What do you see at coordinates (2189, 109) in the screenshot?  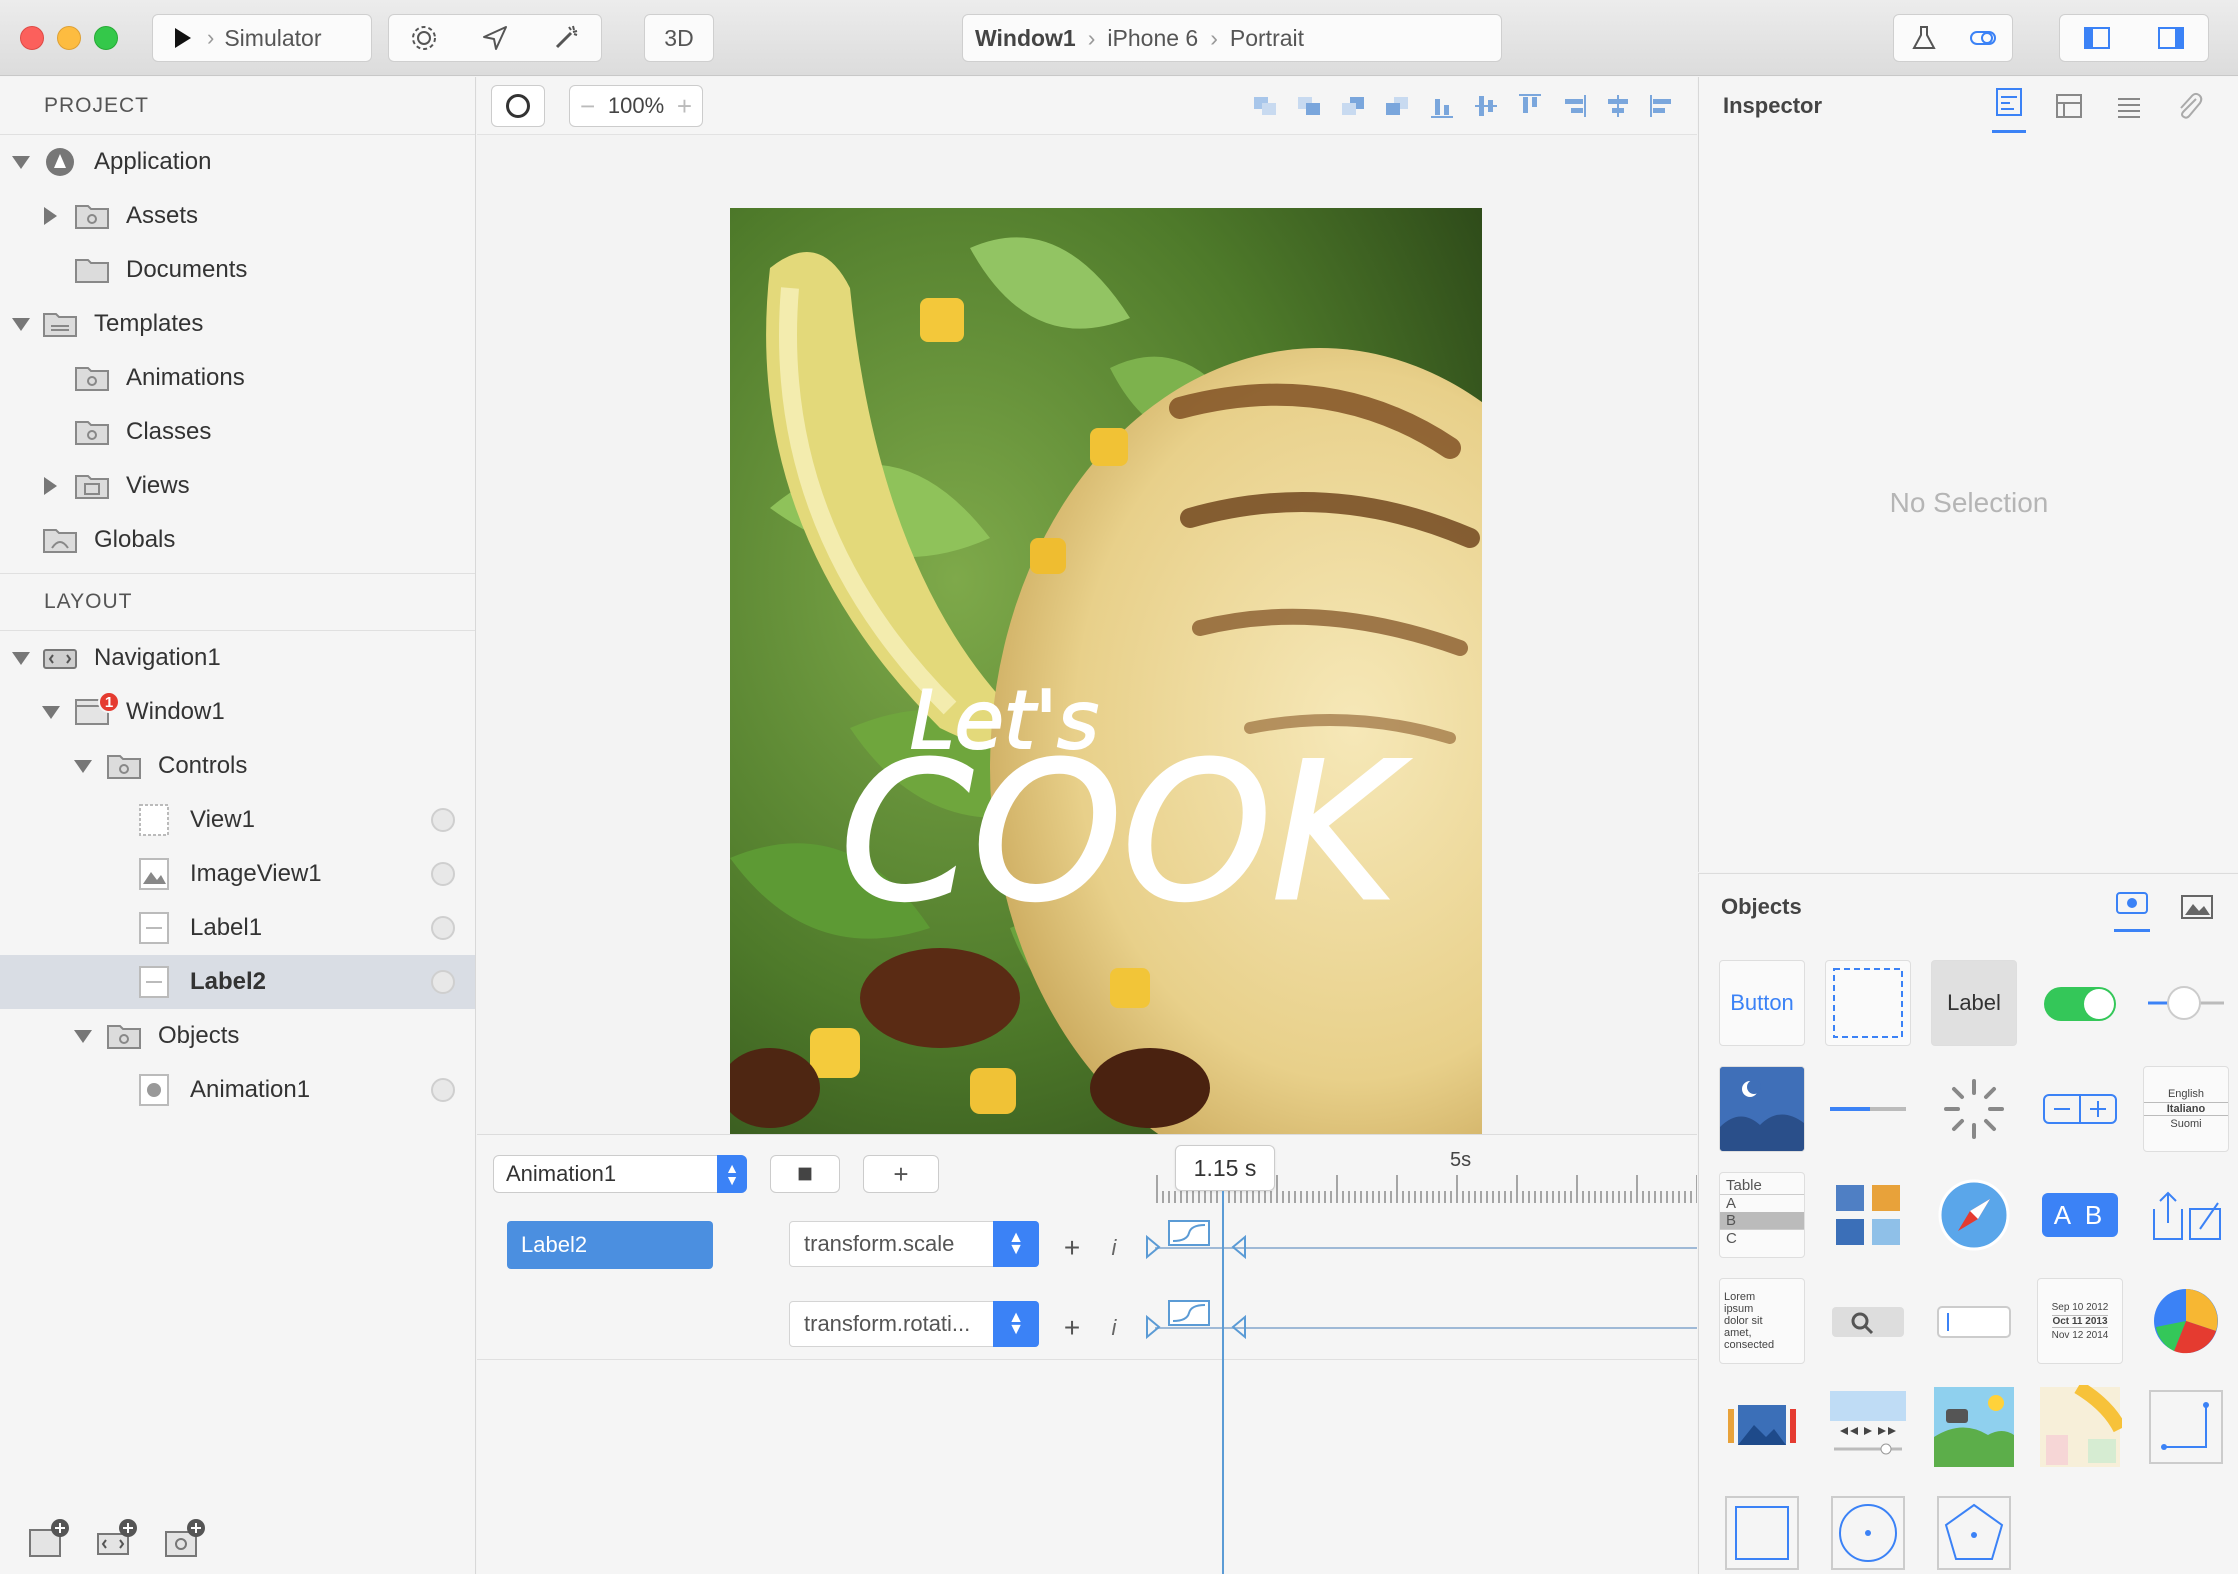 I see `tab-attachments` at bounding box center [2189, 109].